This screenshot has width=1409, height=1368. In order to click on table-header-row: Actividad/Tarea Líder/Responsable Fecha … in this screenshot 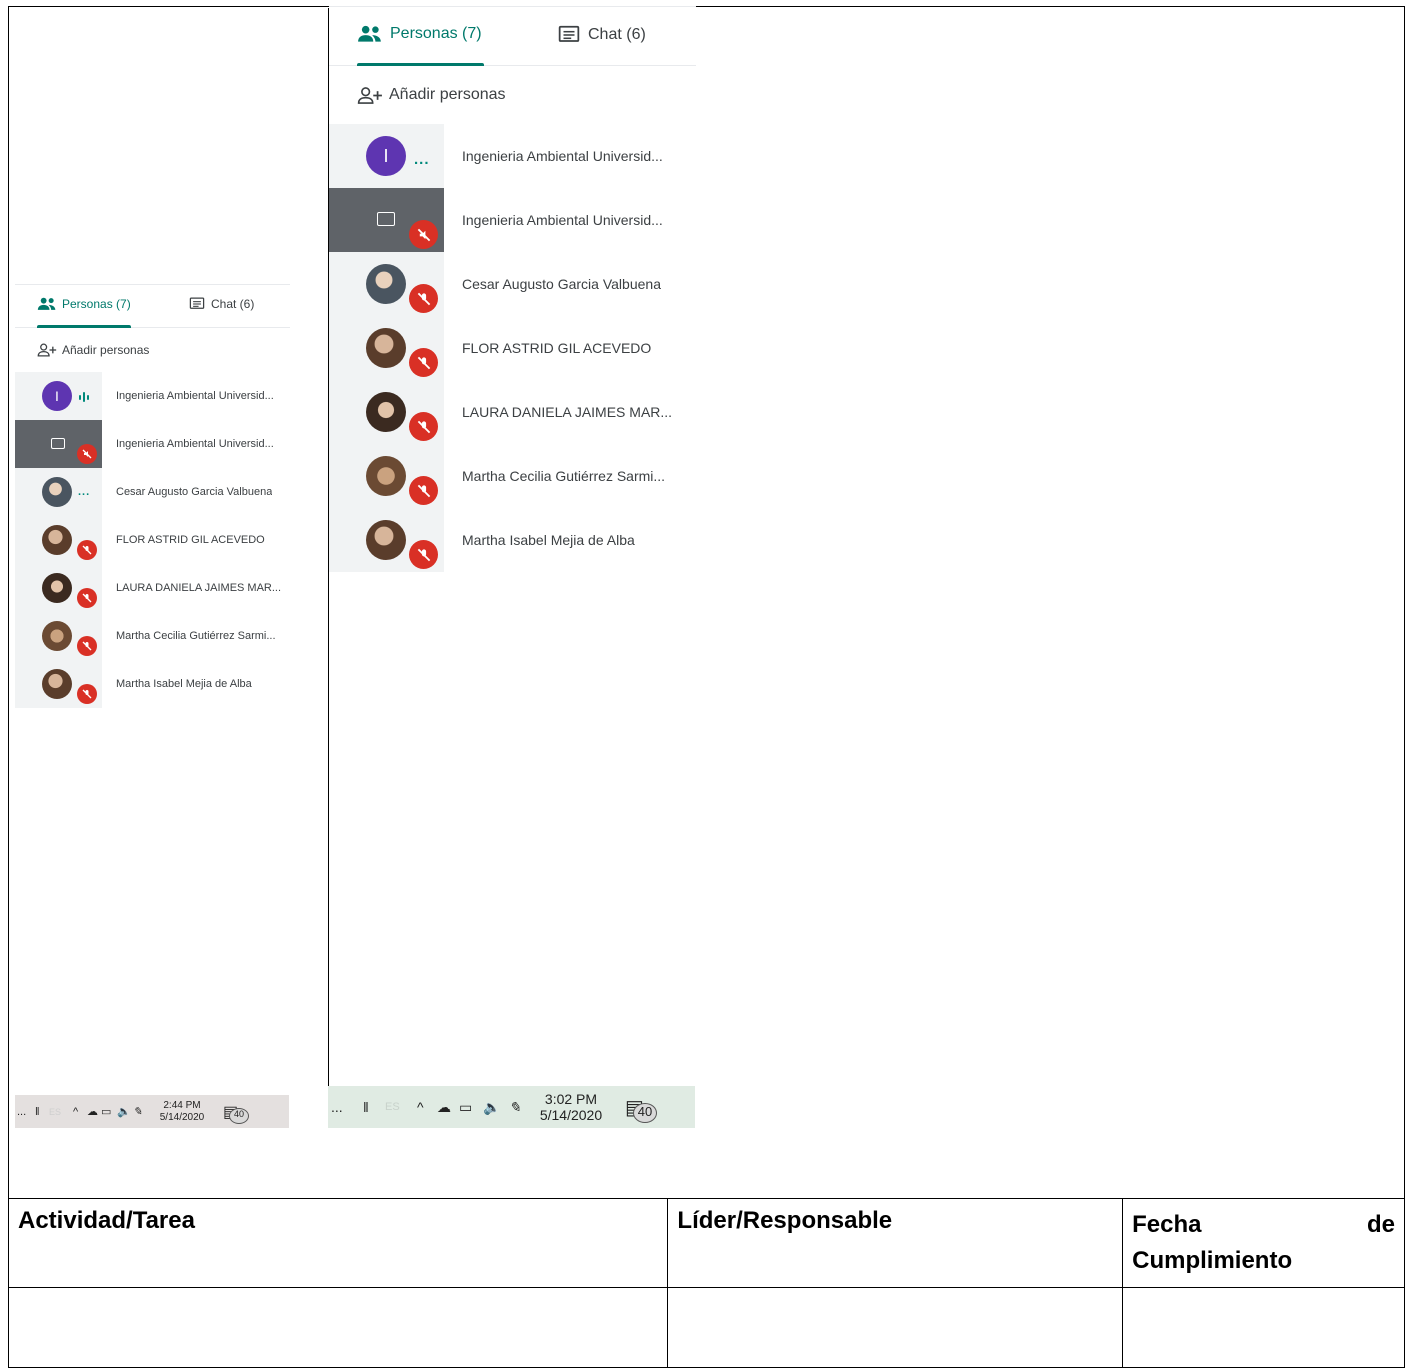, I will do `click(706, 1243)`.